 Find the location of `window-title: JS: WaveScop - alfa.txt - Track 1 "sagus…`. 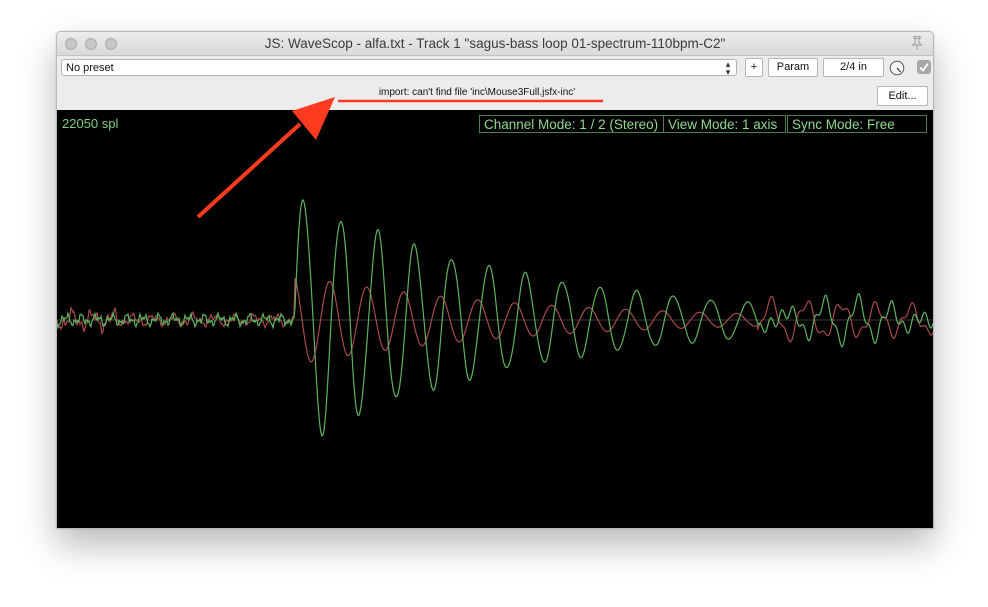

window-title: JS: WaveScop - alfa.txt - Track 1 "sagus… is located at coordinates (495, 43).